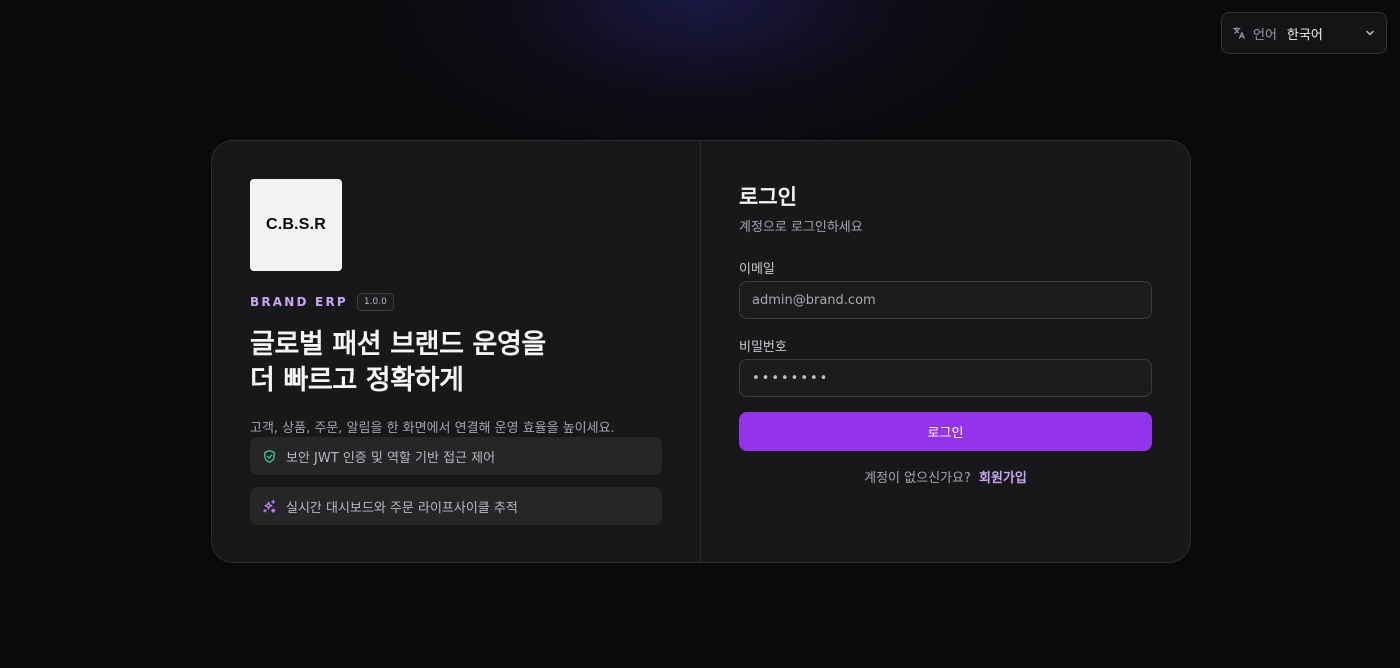  I want to click on brand-name: BRAND ERP, so click(299, 302).